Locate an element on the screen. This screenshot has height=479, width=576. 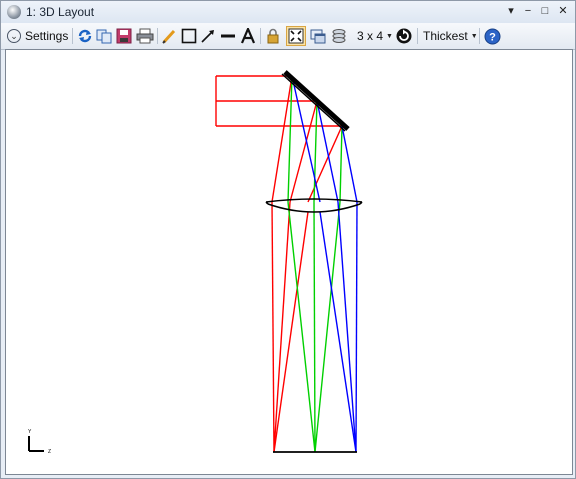
line-button is located at coordinates (228, 36).